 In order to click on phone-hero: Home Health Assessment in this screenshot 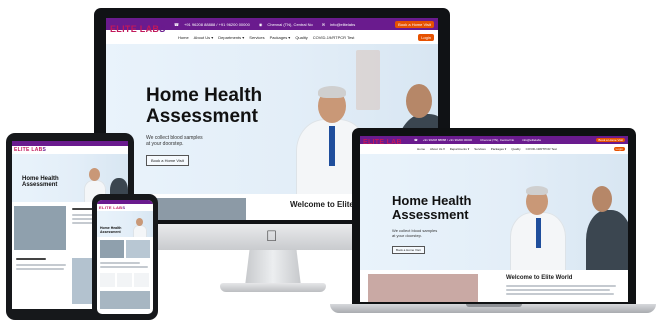, I will do `click(125, 224)`.